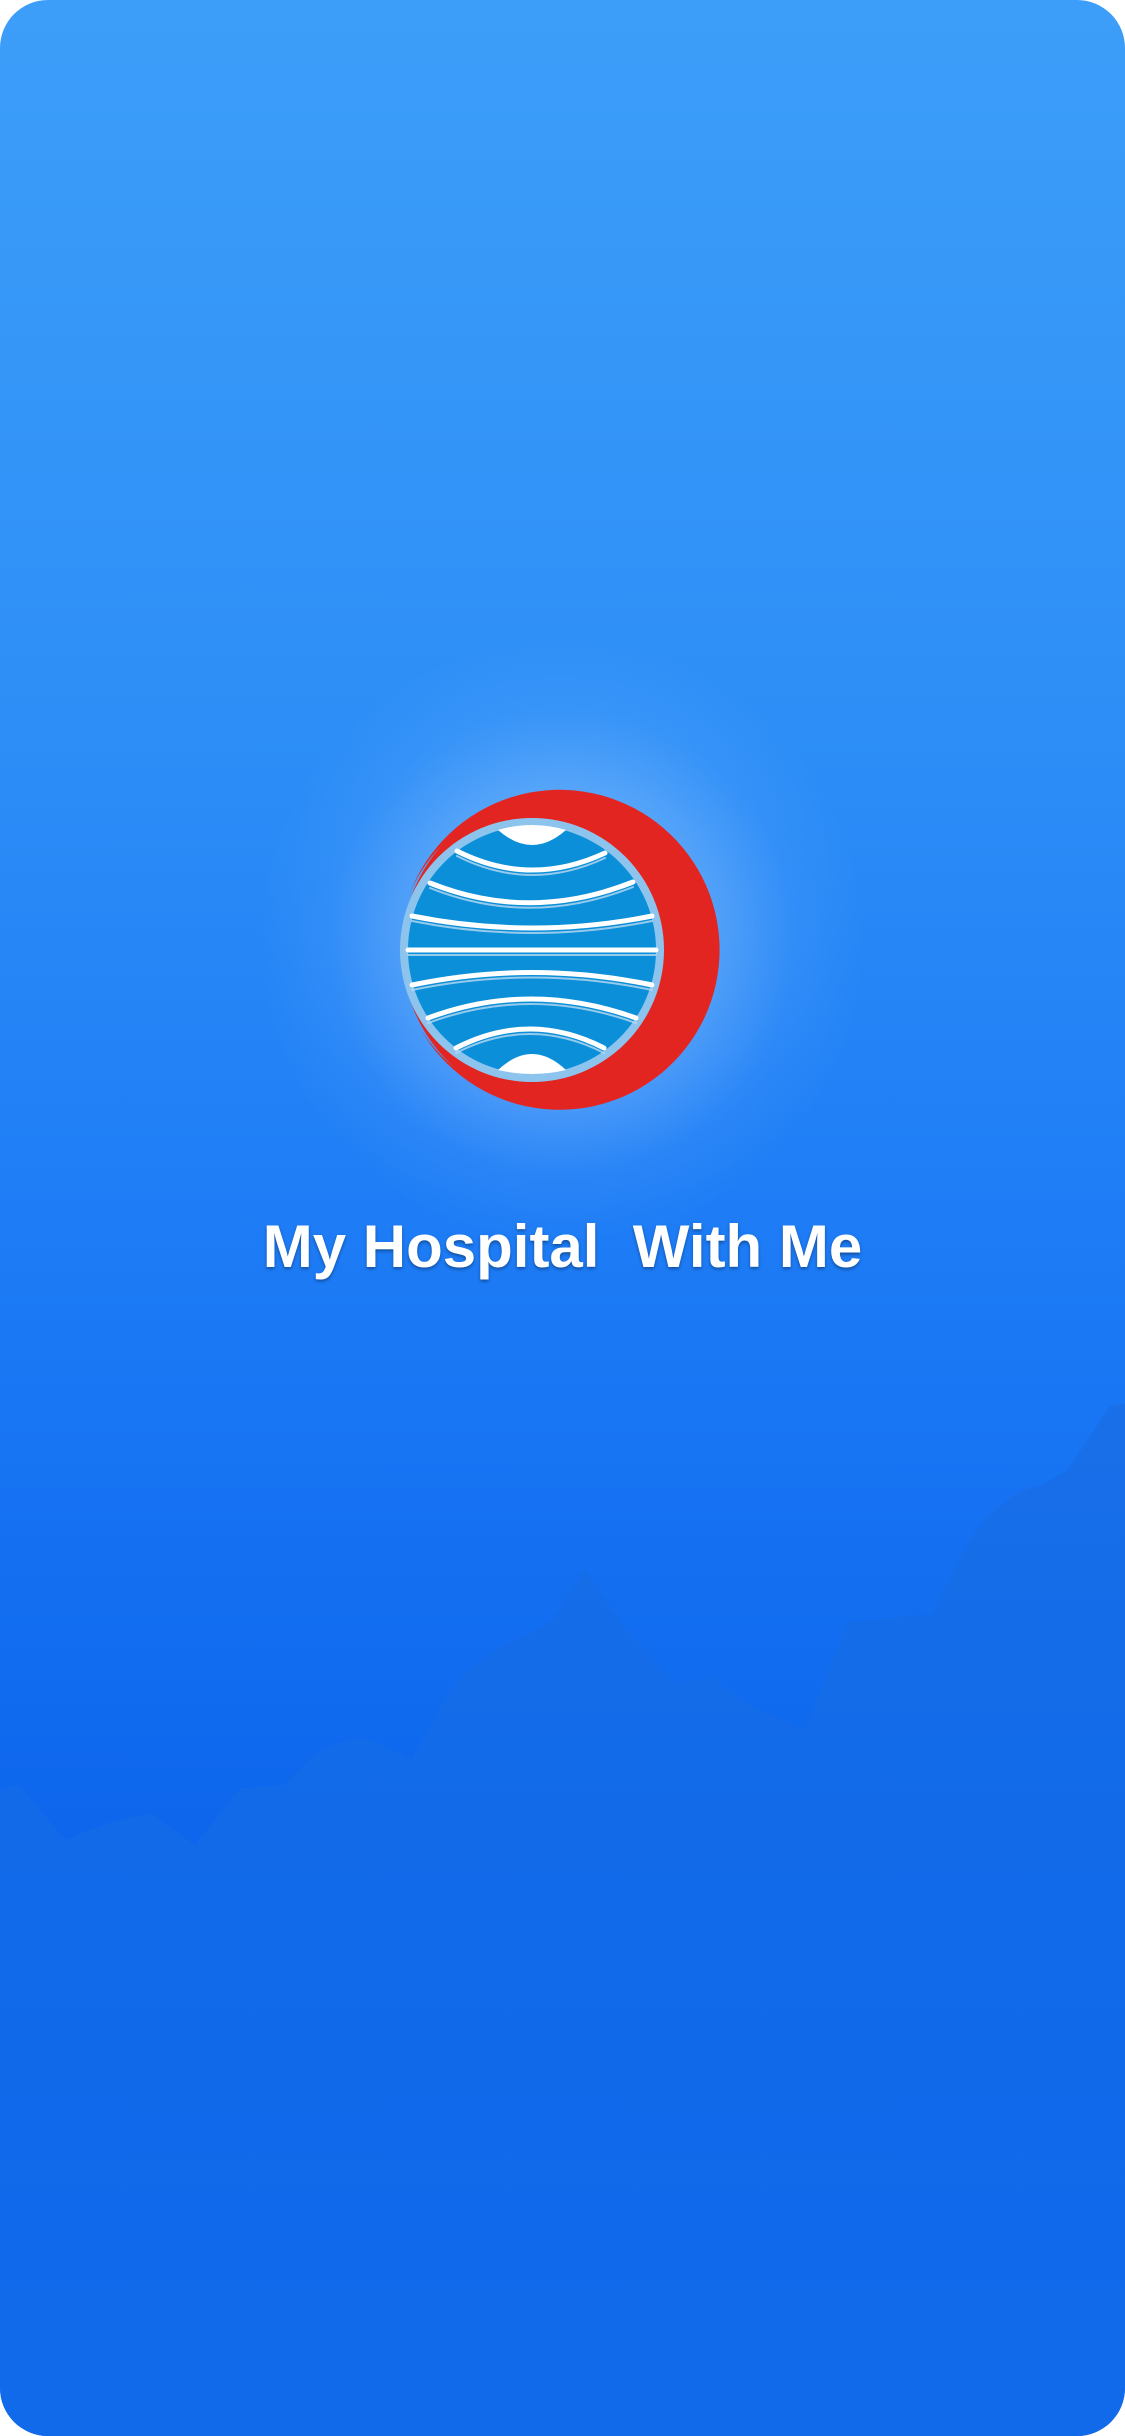 The height and width of the screenshot is (2436, 1125). I want to click on globe-crescent-logo-icon, so click(560, 950).